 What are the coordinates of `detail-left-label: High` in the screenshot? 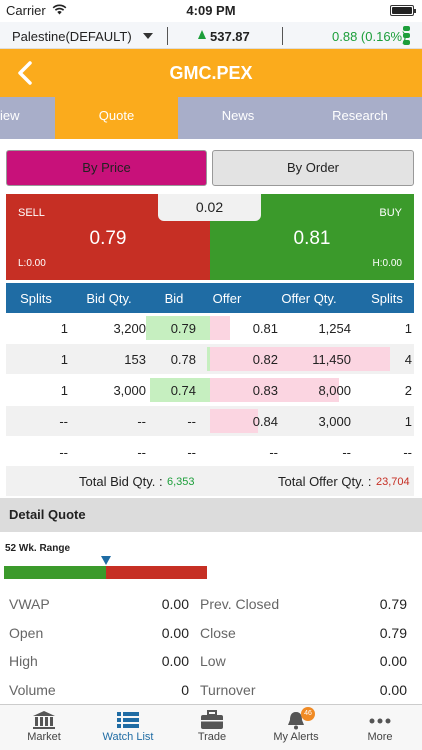 It's located at (23, 661).